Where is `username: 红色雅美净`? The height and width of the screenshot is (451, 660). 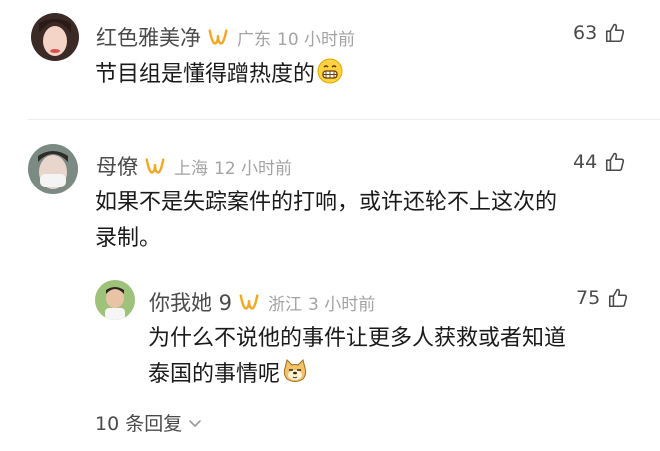
username: 红色雅美净 is located at coordinates (148, 37).